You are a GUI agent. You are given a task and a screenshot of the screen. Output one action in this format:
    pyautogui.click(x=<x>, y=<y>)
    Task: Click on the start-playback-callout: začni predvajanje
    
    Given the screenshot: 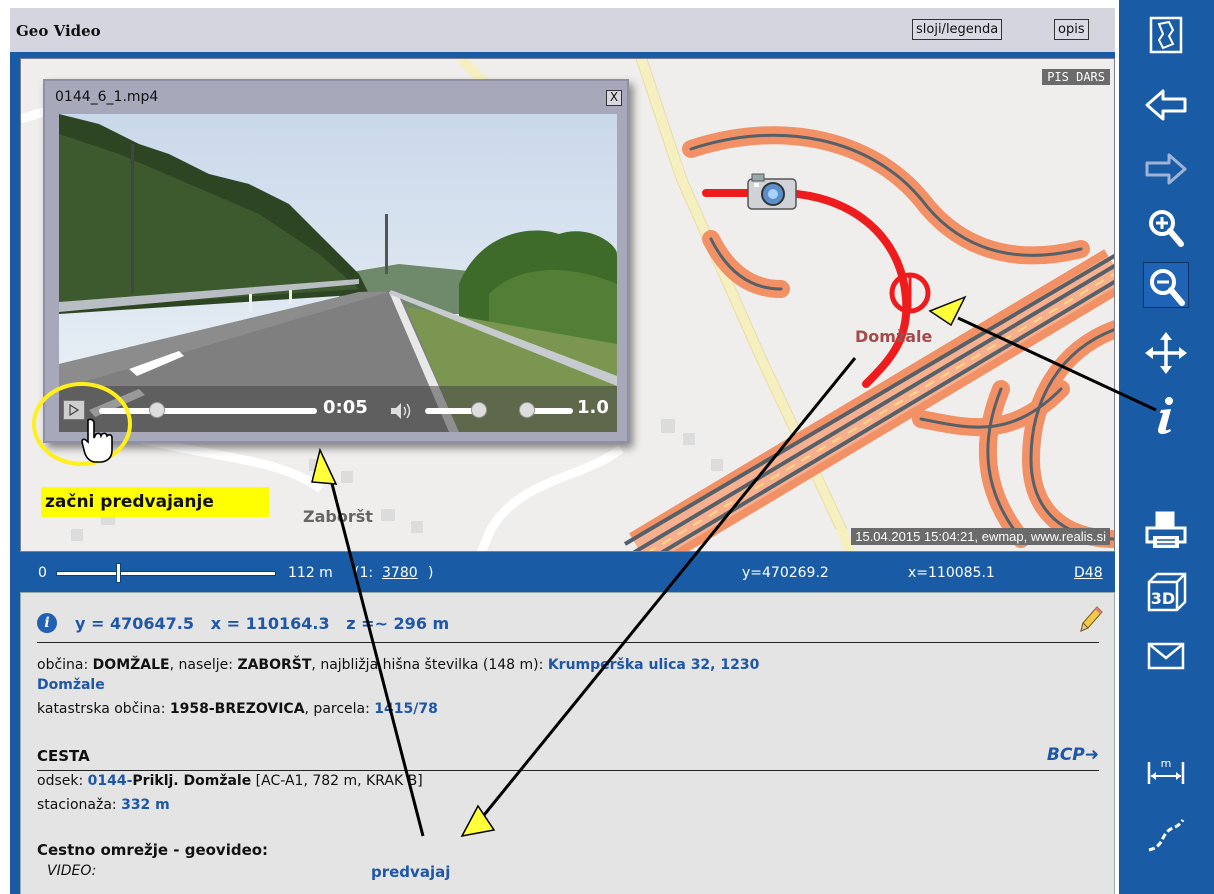 What is the action you would take?
    pyautogui.click(x=155, y=502)
    